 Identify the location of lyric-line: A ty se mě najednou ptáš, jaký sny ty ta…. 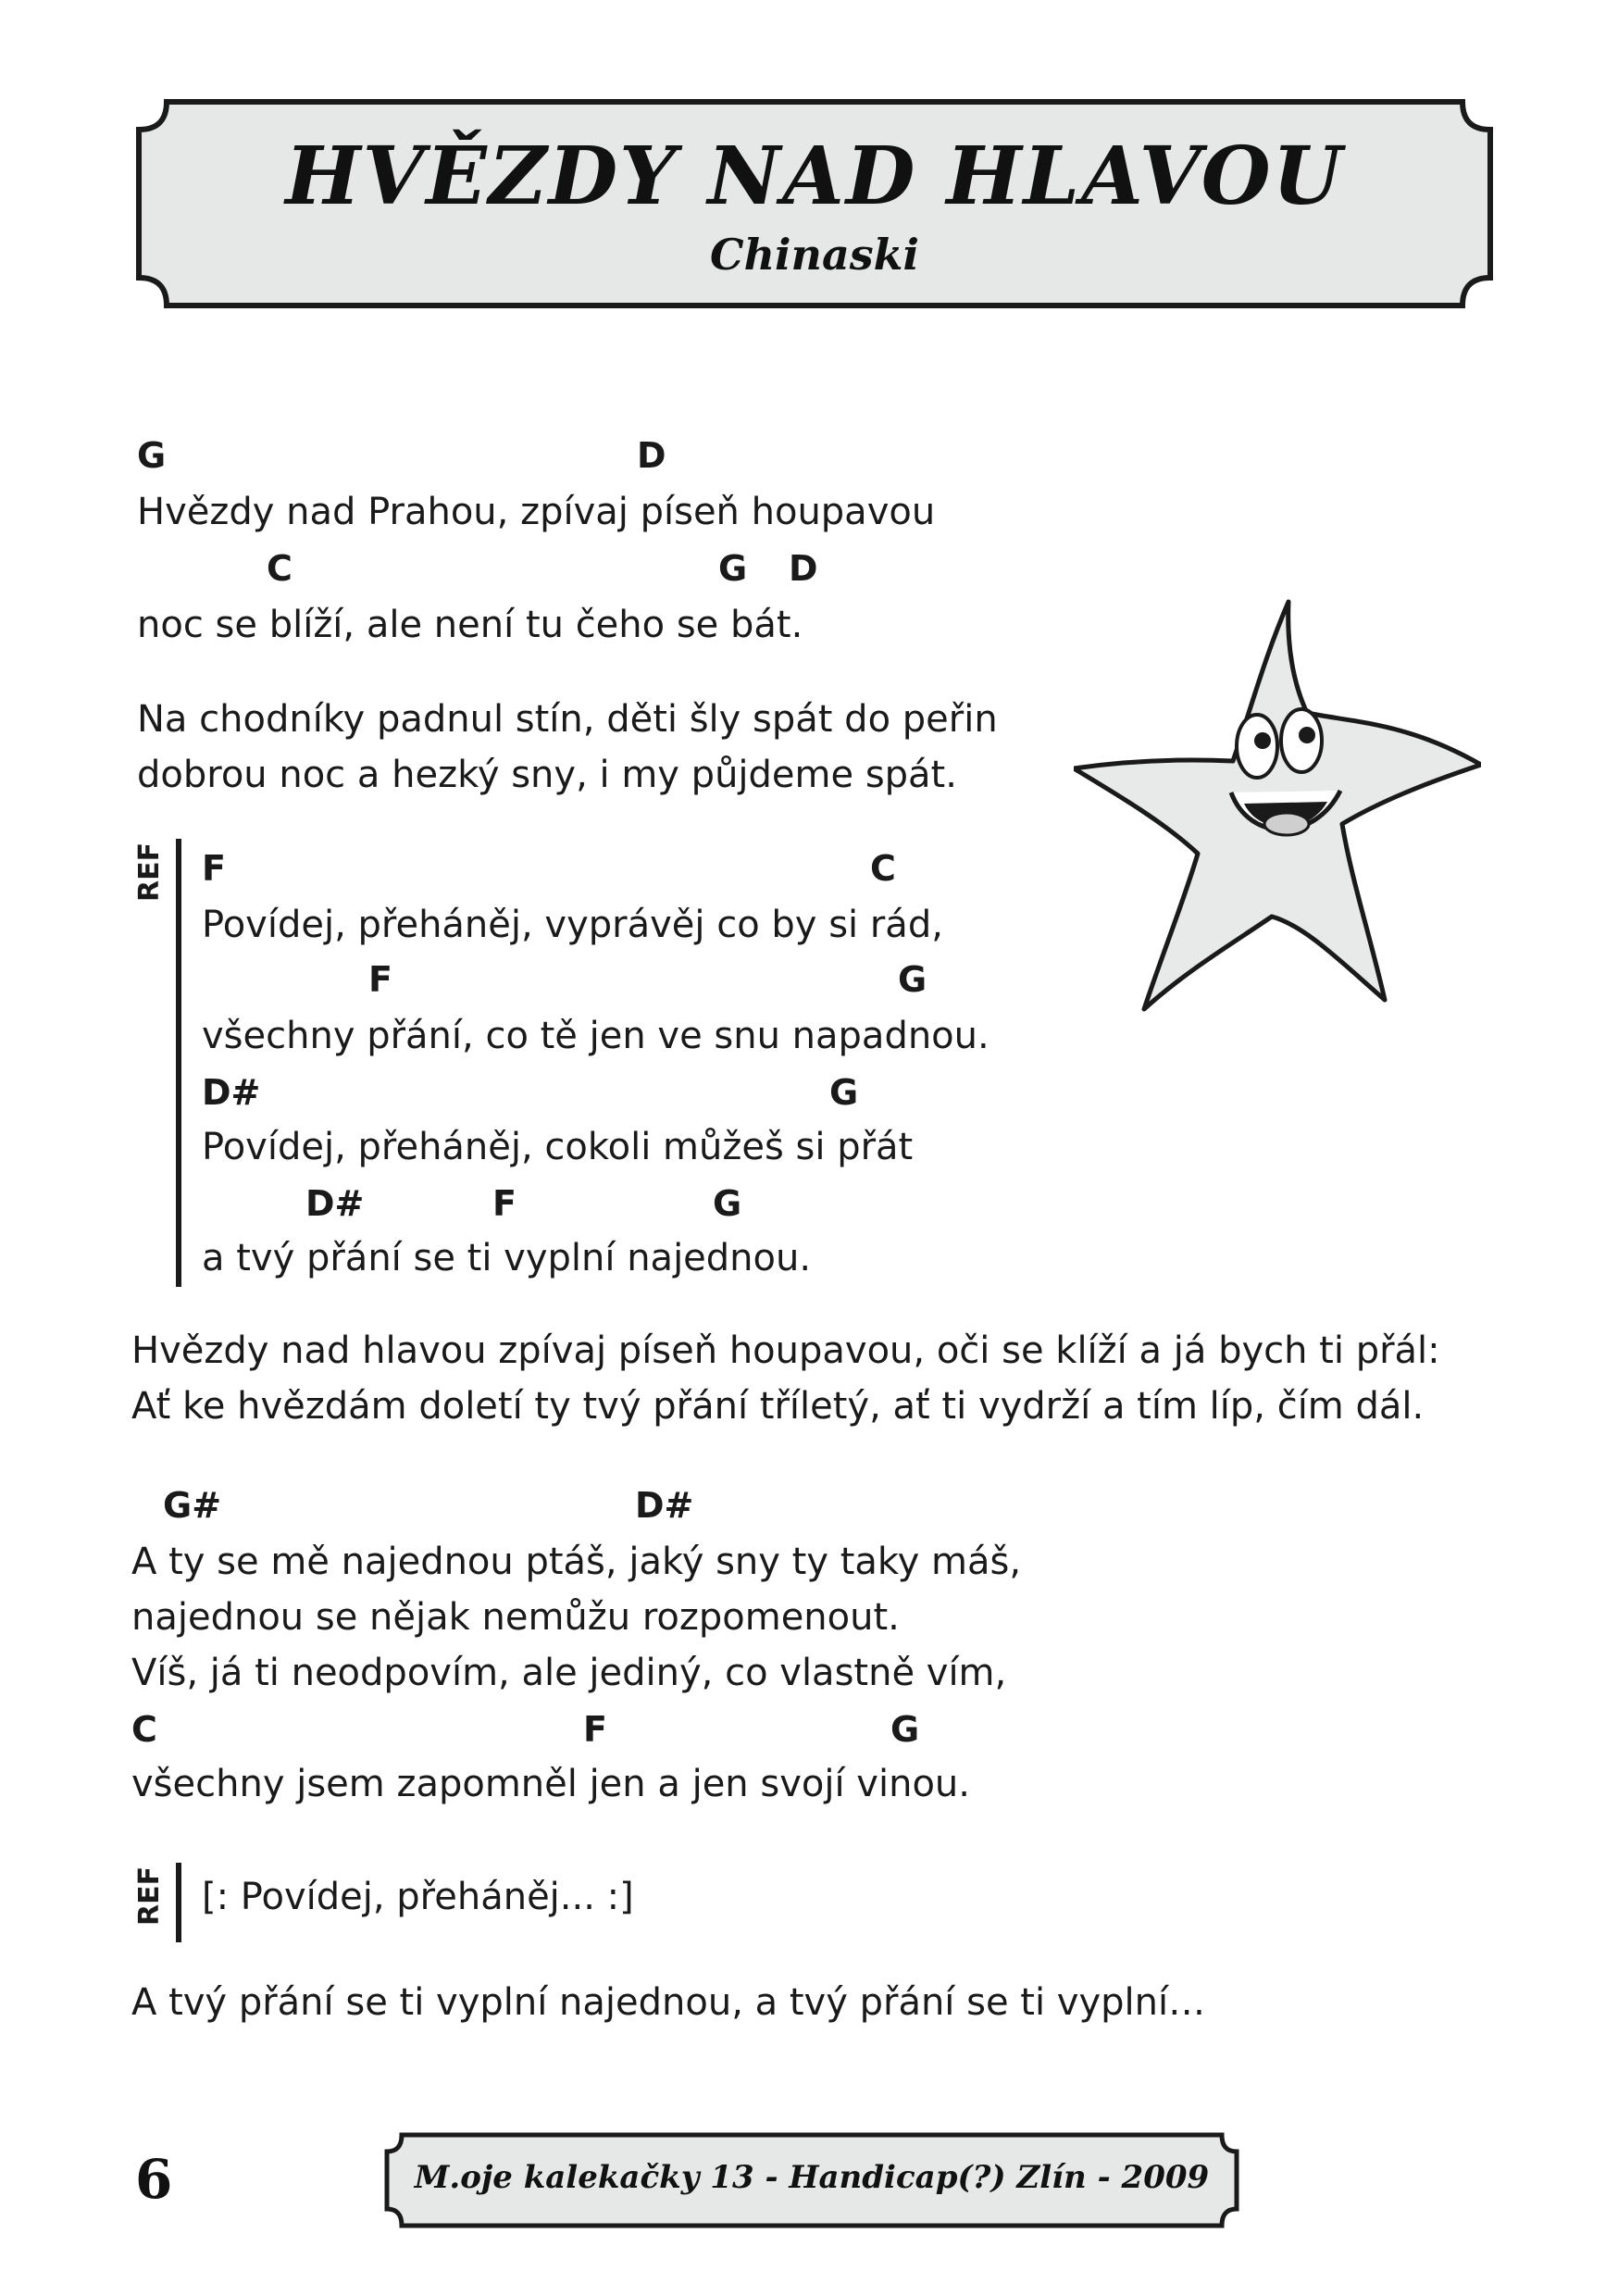
(576, 1562).